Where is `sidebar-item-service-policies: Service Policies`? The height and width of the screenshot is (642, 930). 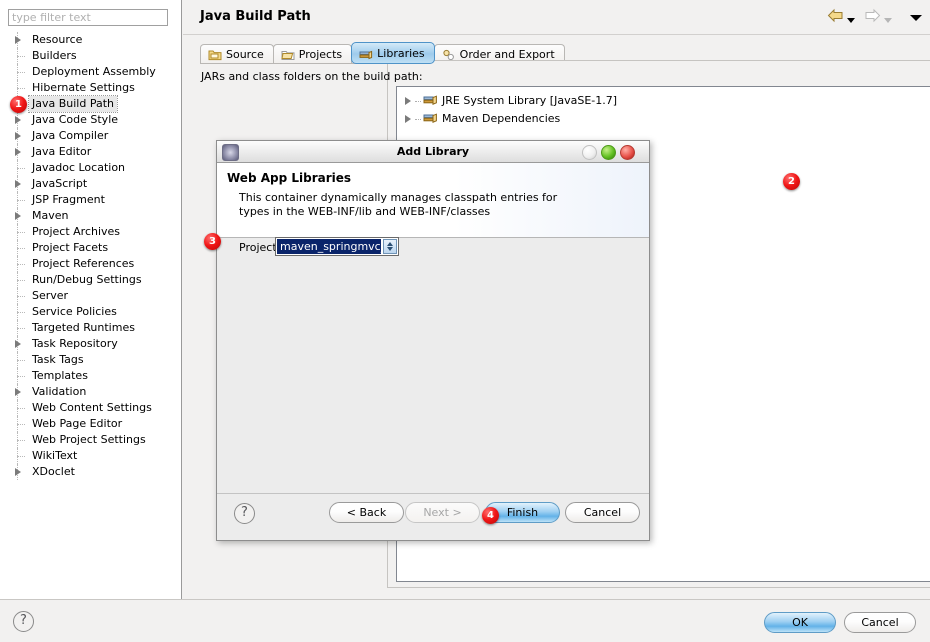
sidebar-item-service-policies: Service Policies is located at coordinates (91, 312).